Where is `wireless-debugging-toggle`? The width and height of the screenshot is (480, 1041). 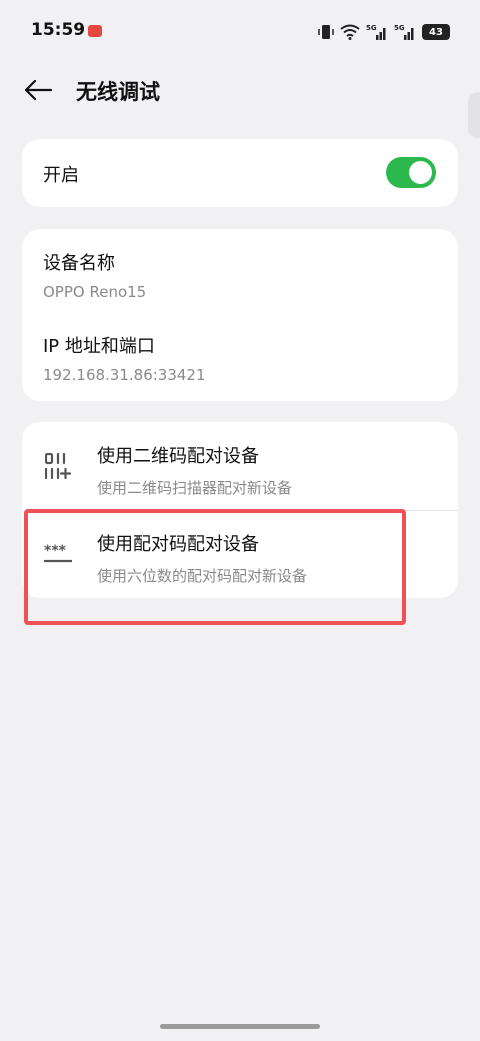 wireless-debugging-toggle is located at coordinates (411, 172).